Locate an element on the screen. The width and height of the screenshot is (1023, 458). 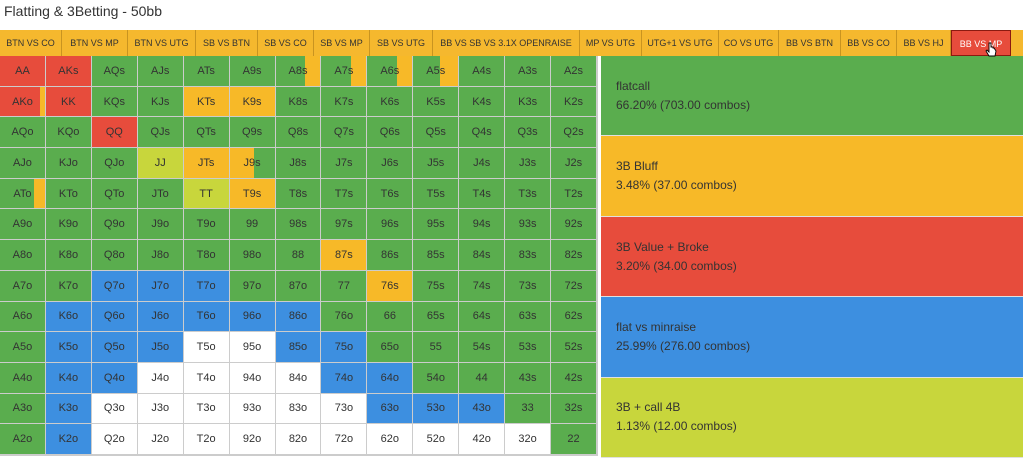
hand-cell: K5s is located at coordinates (436, 102).